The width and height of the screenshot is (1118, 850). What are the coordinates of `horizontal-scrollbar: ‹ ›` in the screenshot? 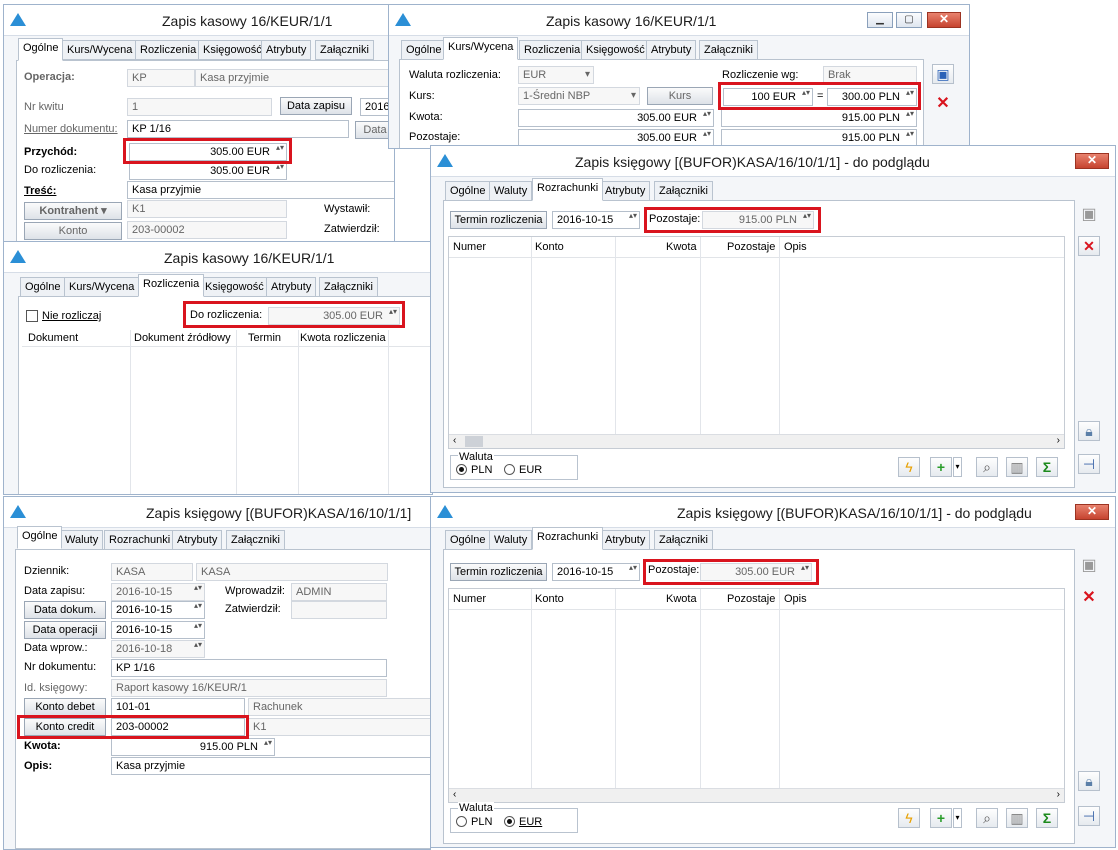 It's located at (756, 795).